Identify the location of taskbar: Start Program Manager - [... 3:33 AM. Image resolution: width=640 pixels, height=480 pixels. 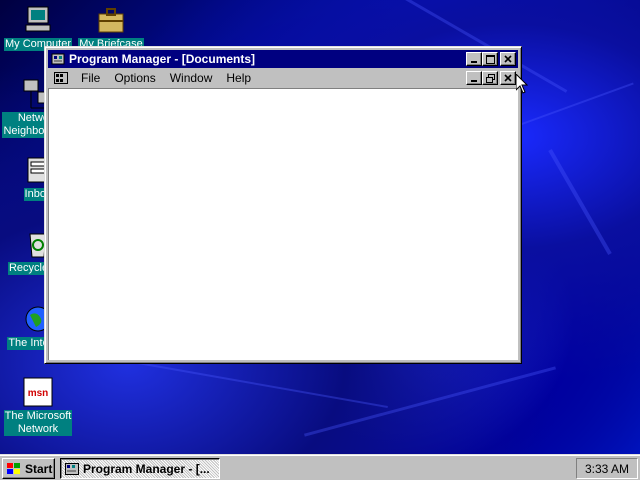
(320, 467).